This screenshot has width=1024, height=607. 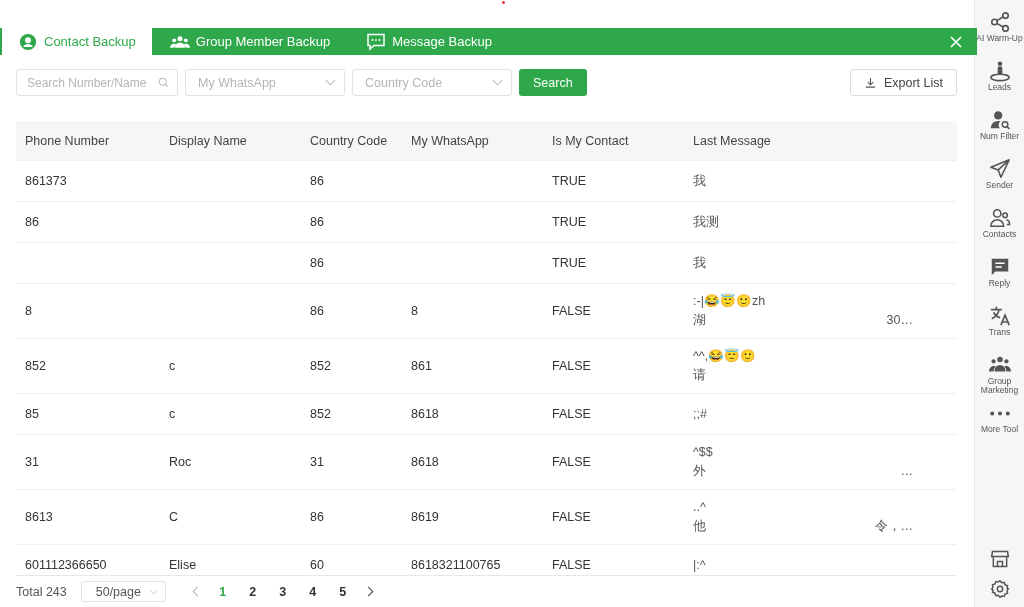 I want to click on search-field: Search Number/Name, so click(x=97, y=82).